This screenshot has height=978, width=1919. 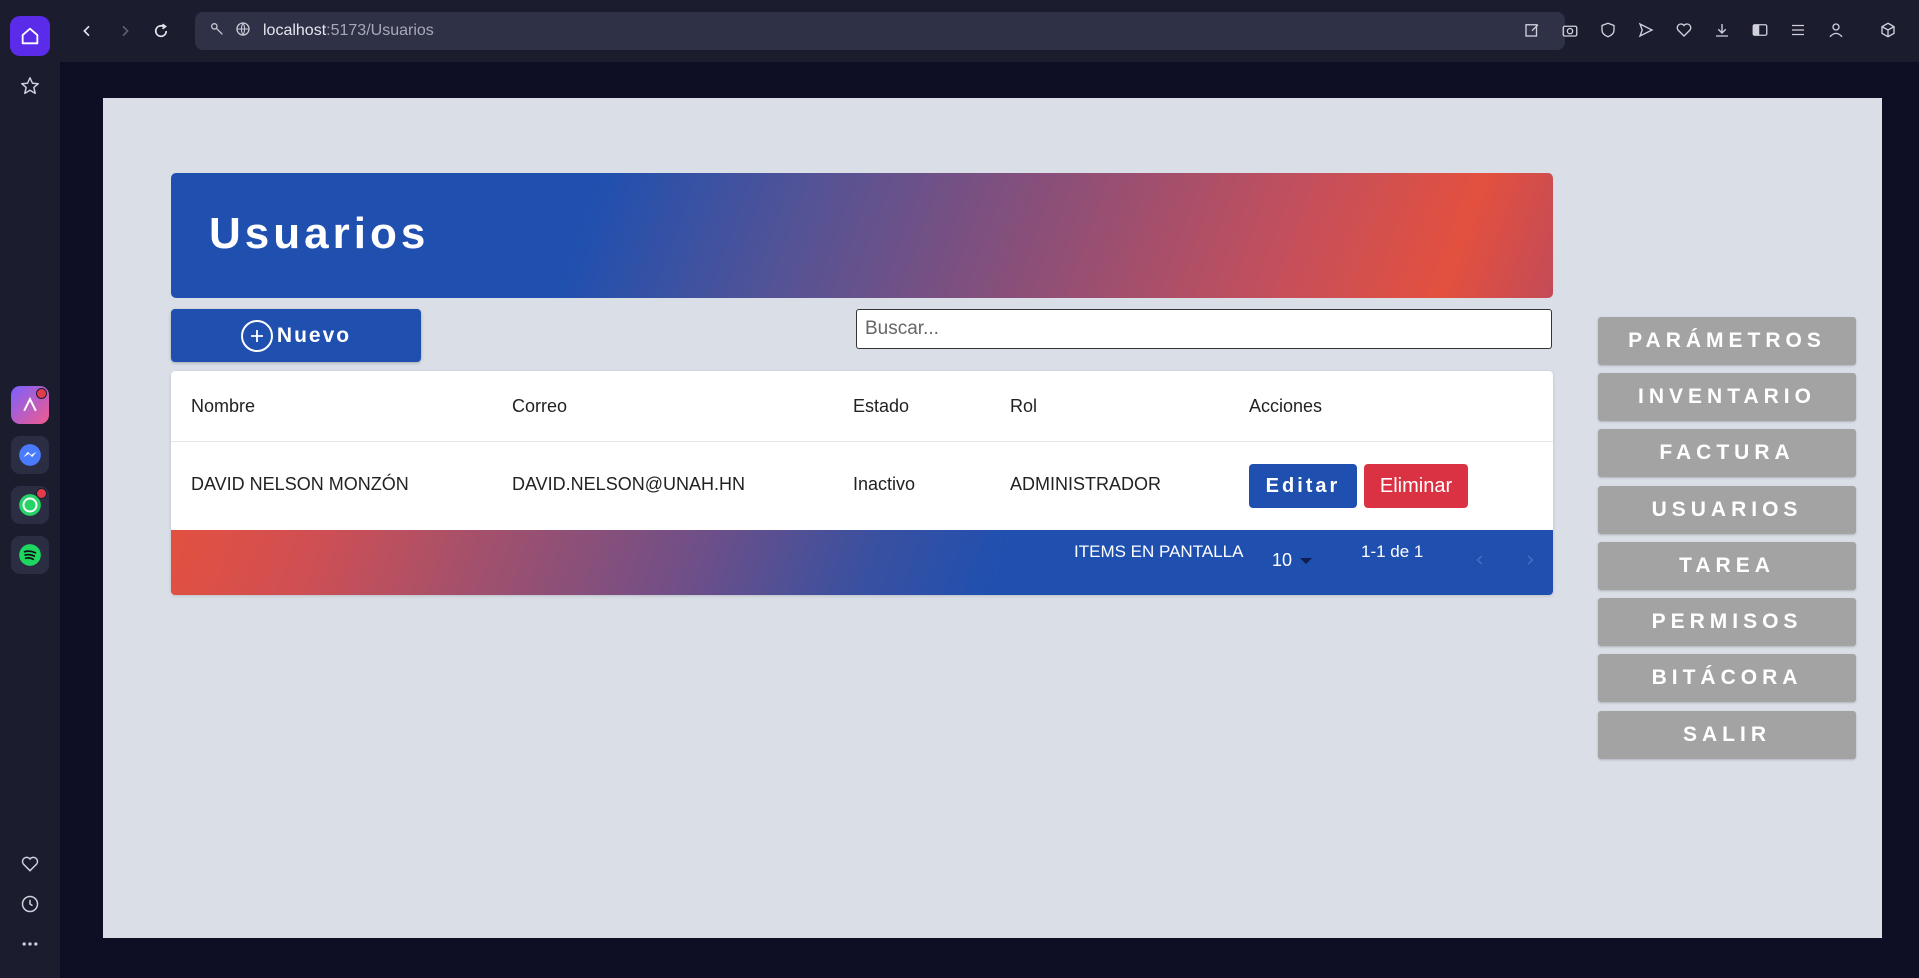 What do you see at coordinates (30, 904) in the screenshot?
I see `history-clock-icon` at bounding box center [30, 904].